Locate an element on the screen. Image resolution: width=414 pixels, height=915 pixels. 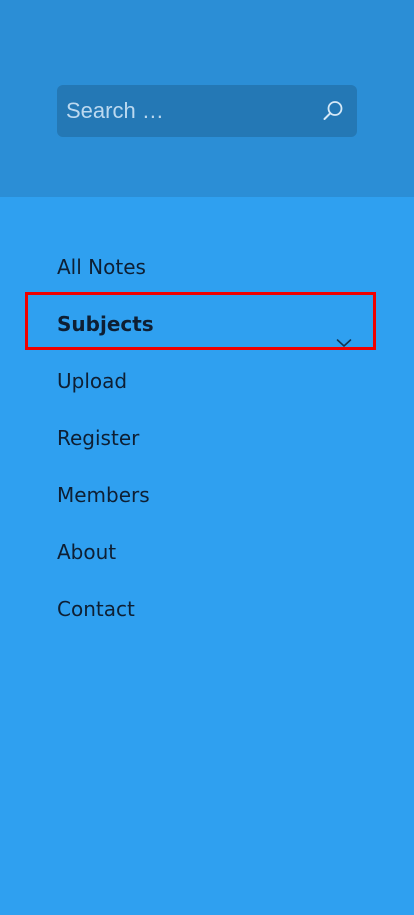
nav-item-members: Members is located at coordinates (207, 495).